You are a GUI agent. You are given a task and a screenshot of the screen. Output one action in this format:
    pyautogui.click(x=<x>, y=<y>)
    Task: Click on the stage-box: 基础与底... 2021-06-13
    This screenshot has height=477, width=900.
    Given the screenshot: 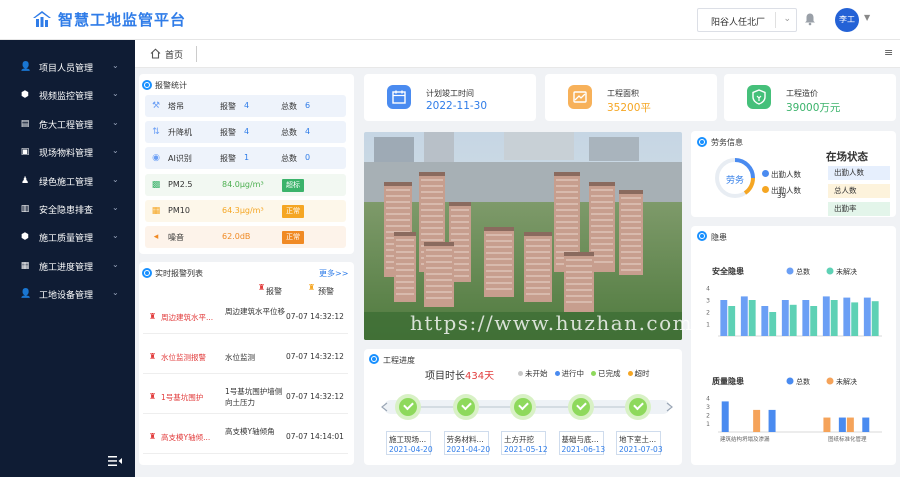 What is the action you would take?
    pyautogui.click(x=582, y=443)
    